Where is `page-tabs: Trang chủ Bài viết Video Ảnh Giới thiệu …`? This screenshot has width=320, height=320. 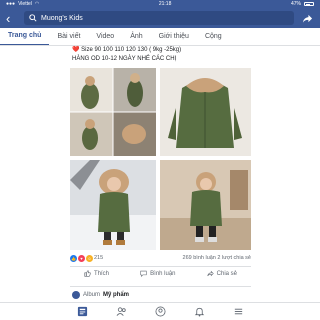 page-tabs: Trang chủ Bài viết Video Ảnh Giới thiệu … is located at coordinates (160, 37).